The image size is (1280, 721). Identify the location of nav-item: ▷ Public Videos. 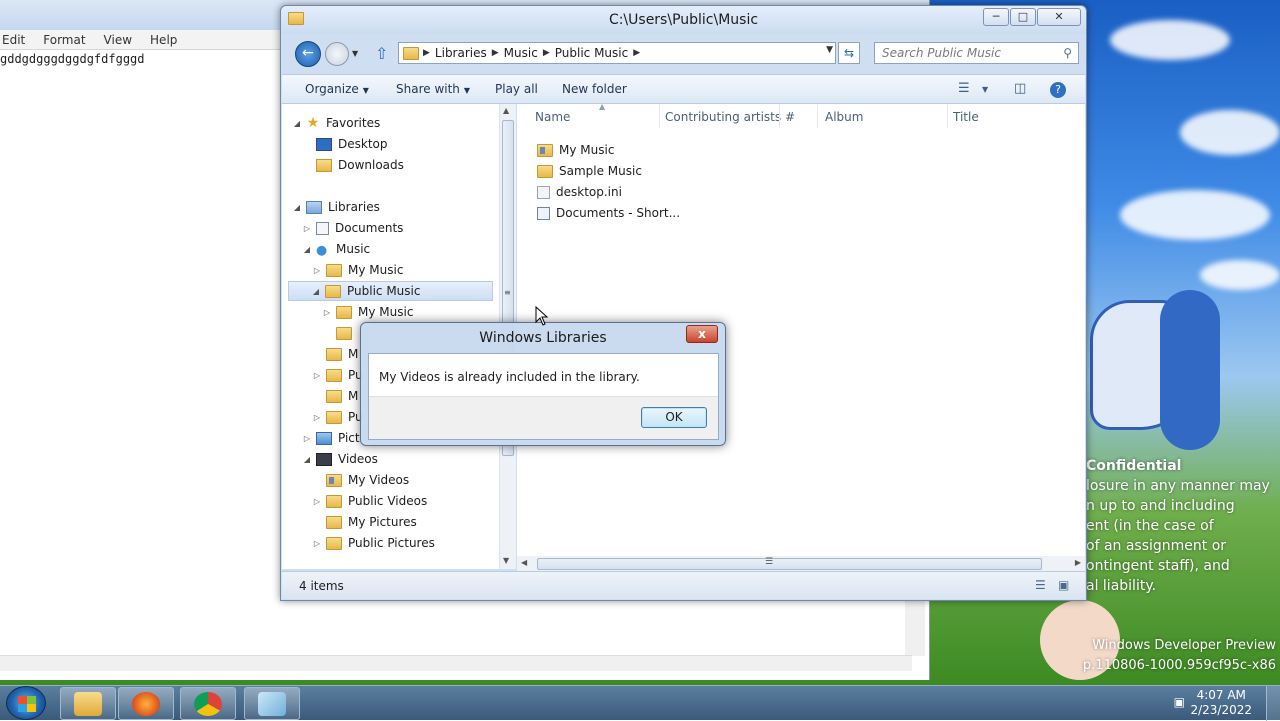
(358, 501).